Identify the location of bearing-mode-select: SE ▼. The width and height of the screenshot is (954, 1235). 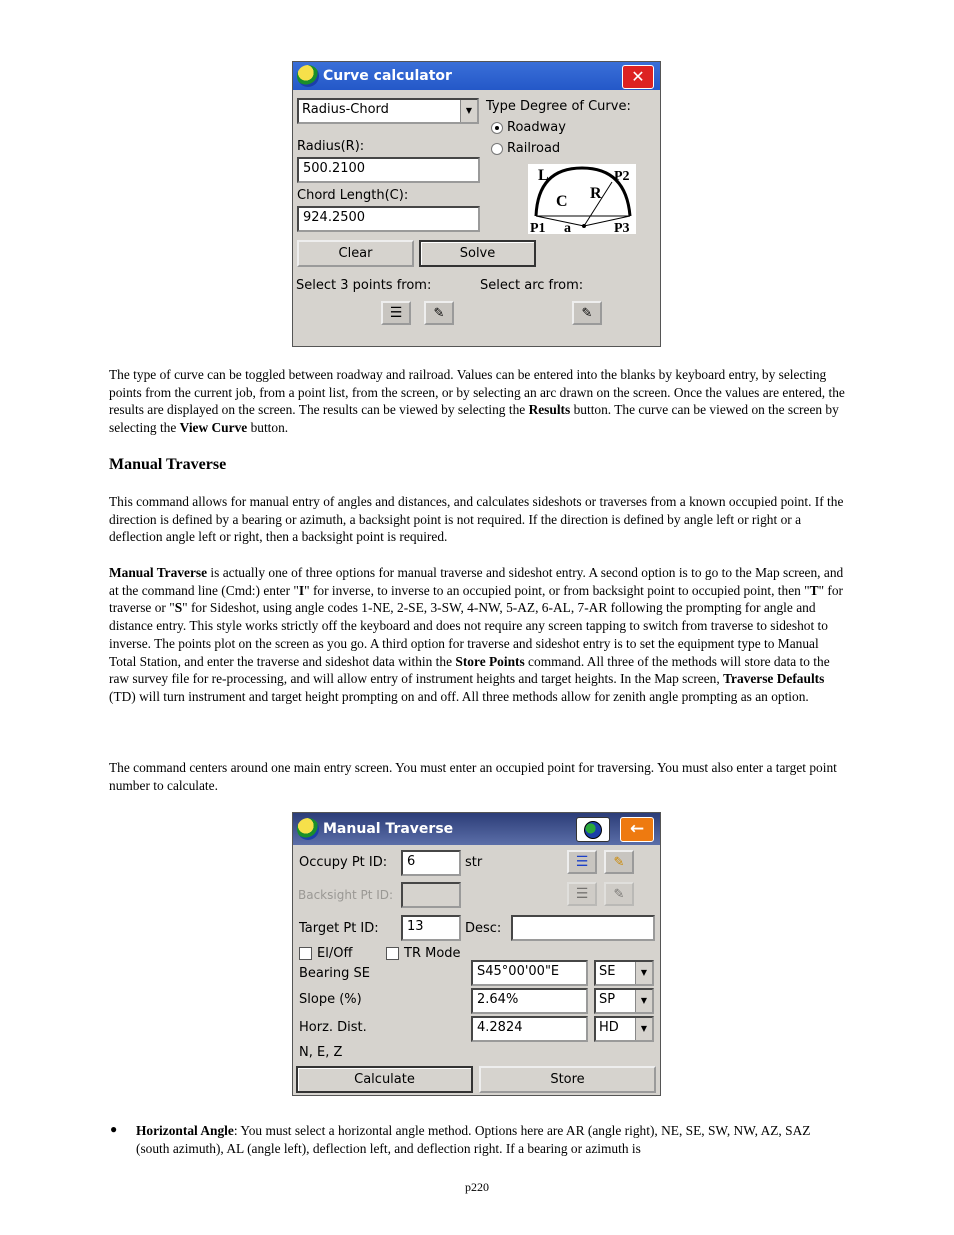
(624, 973).